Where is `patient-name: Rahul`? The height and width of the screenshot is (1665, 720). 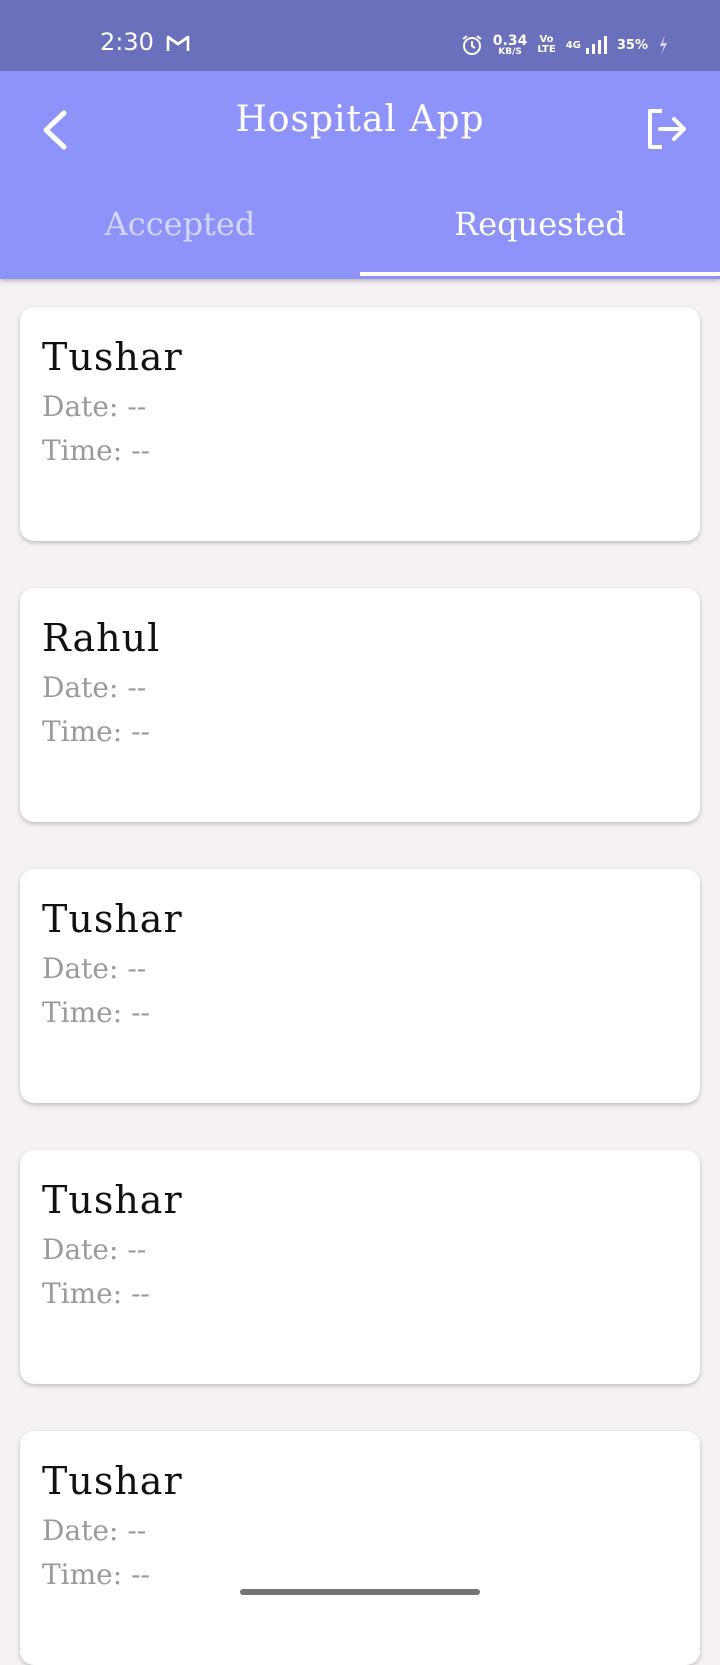
patient-name: Rahul is located at coordinates (101, 638).